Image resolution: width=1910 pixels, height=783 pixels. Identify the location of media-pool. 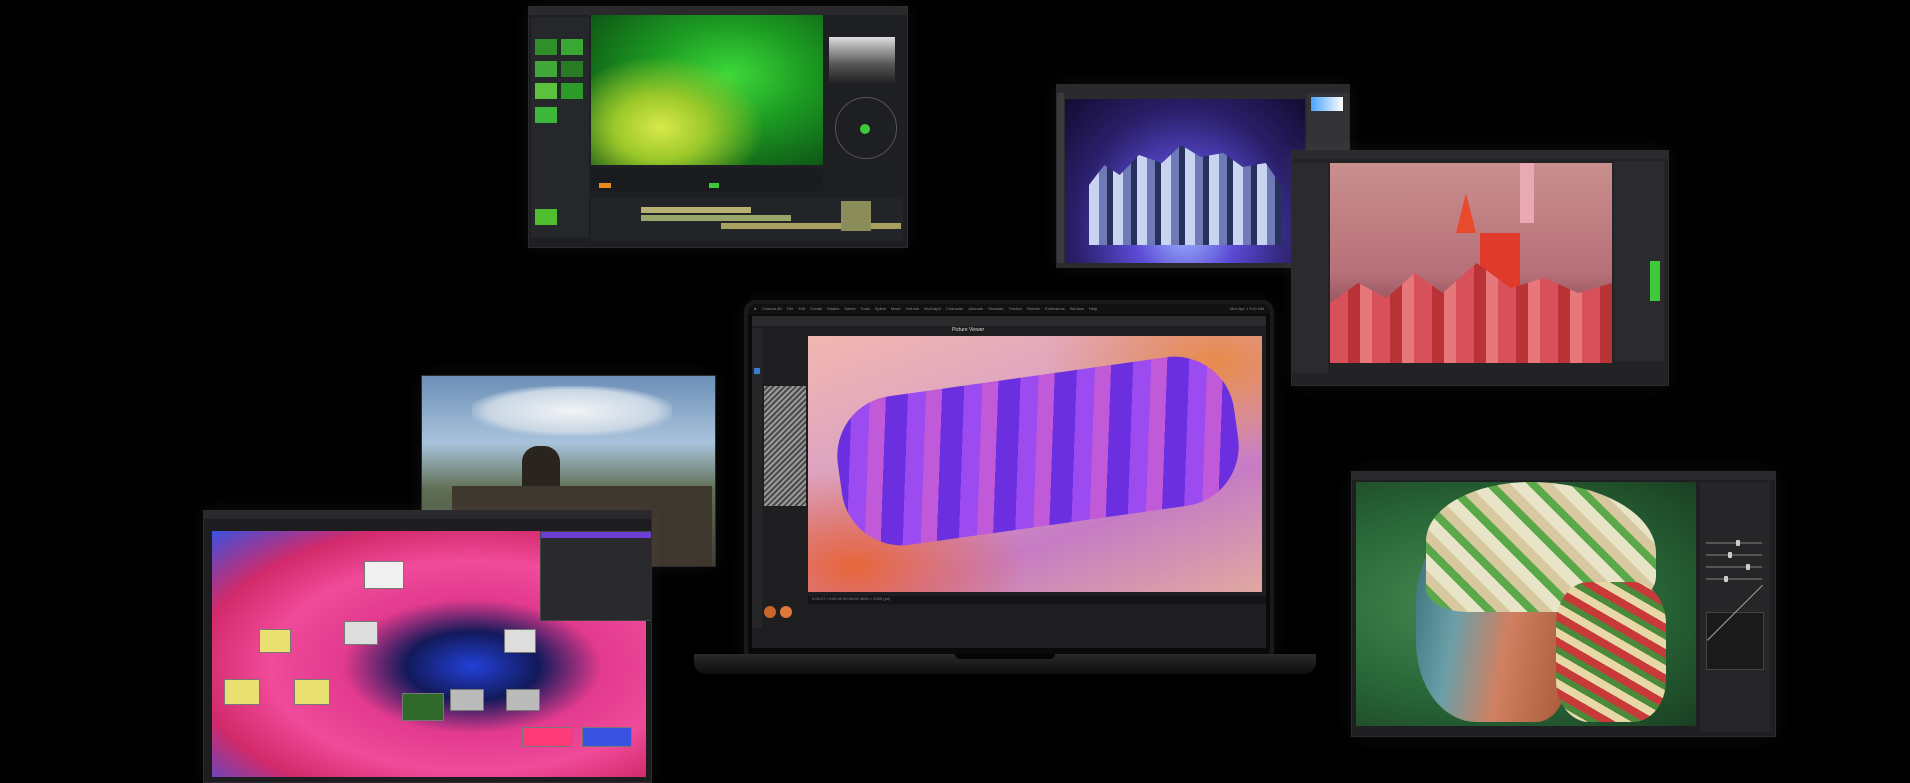
(560, 127).